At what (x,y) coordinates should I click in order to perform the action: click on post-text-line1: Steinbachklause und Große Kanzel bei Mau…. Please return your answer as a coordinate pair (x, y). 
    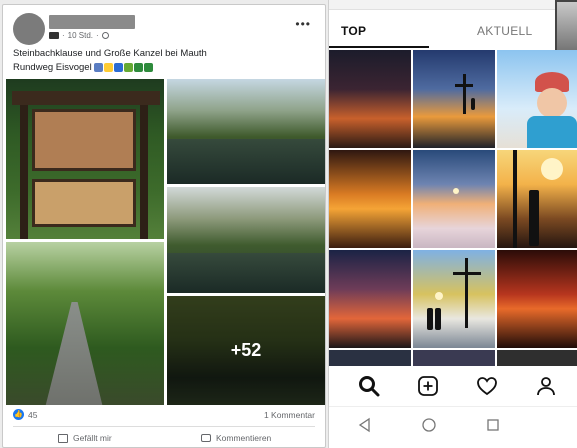
    Looking at the image, I should click on (110, 53).